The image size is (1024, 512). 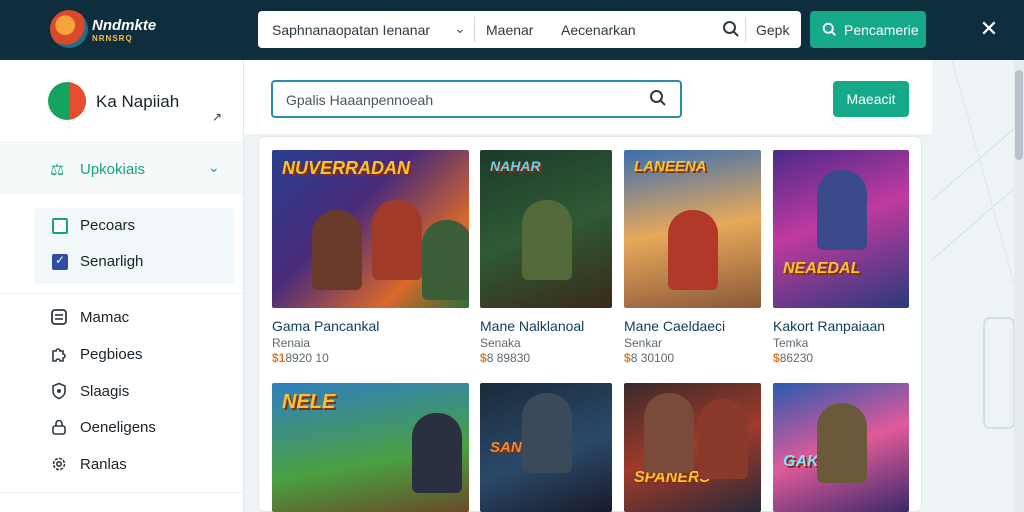 I want to click on checkbox-checked, so click(x=60, y=261).